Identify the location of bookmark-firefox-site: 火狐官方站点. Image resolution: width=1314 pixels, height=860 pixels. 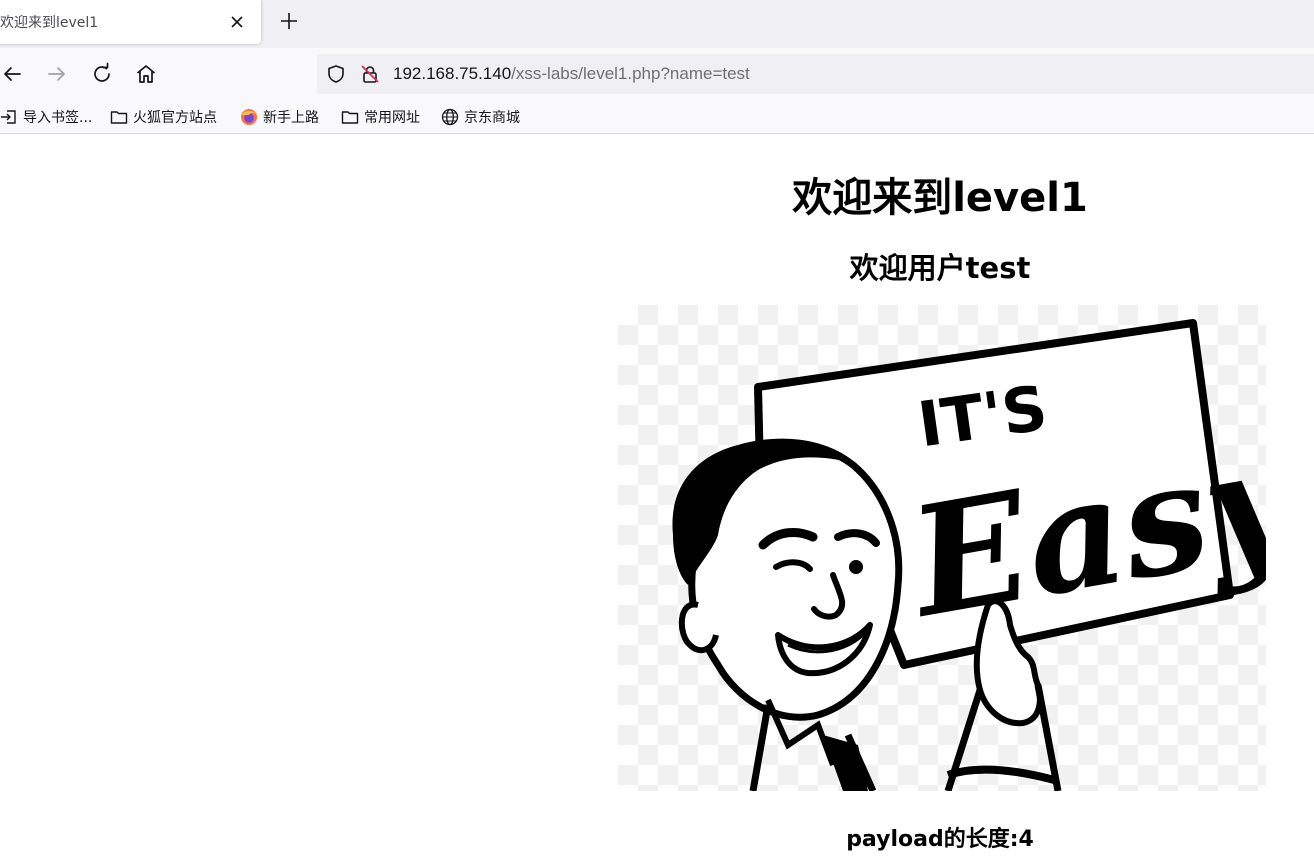
(163, 117).